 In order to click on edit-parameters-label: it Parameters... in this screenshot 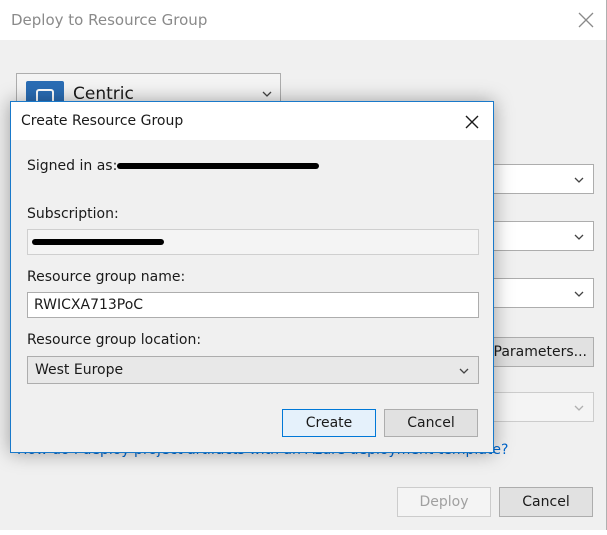, I will do `click(533, 352)`.